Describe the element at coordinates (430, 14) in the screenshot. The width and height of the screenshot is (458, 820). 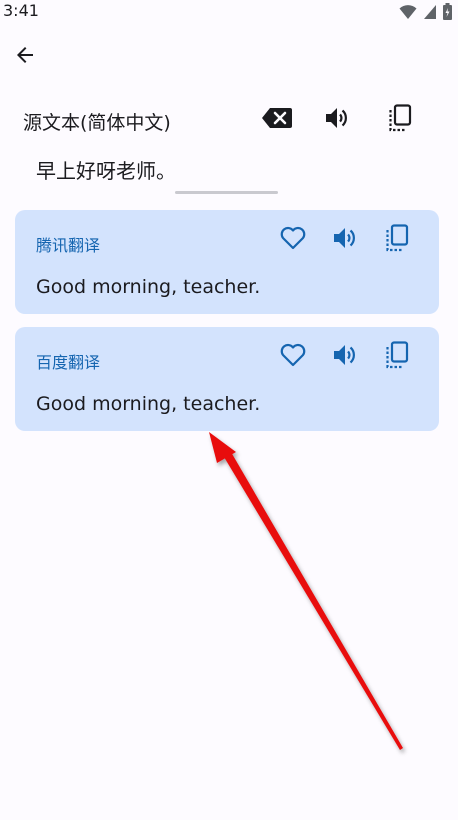
I see `signal-icon` at that location.